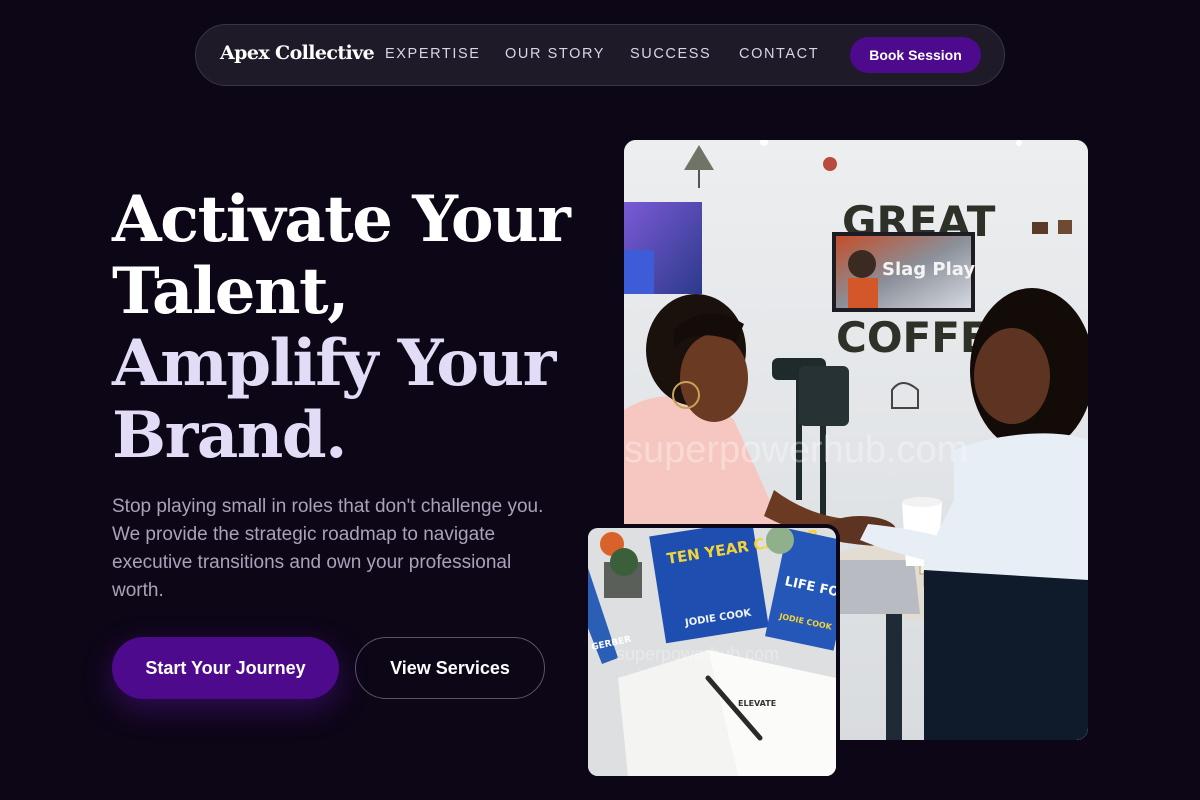 Image resolution: width=1200 pixels, height=800 pixels. I want to click on nav-link-our-story: OUR STORY, so click(555, 54).